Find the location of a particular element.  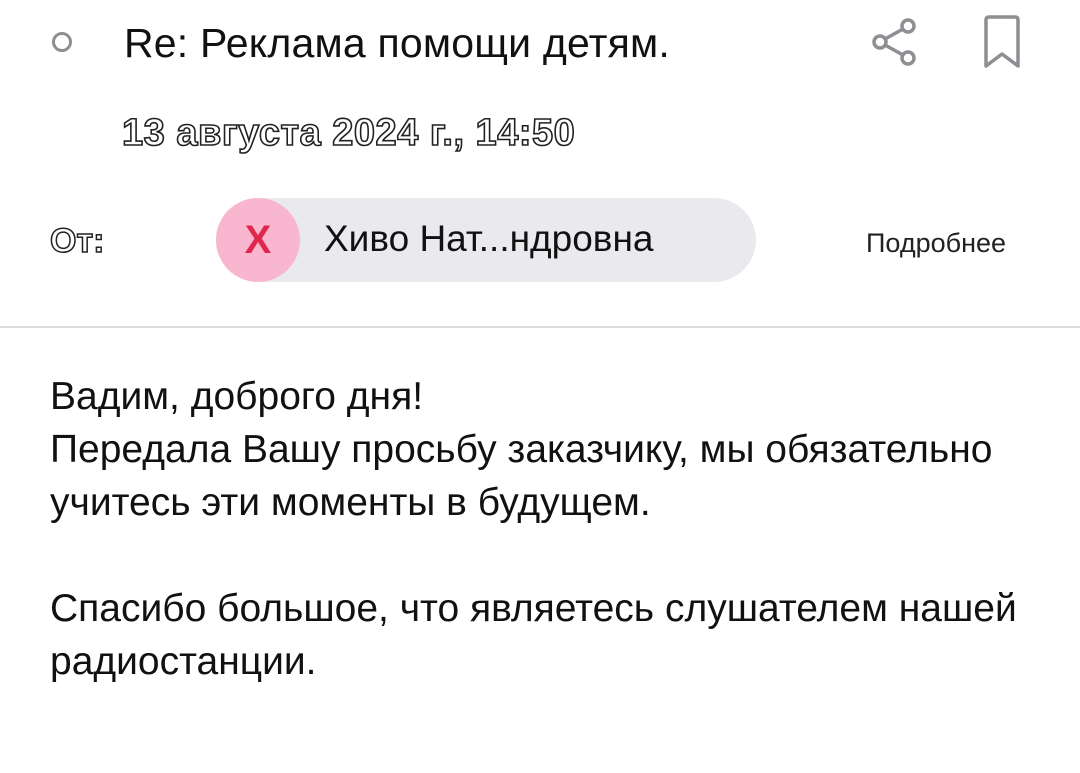

email-subject: Re: Реклама помощи детям. is located at coordinates (397, 43).